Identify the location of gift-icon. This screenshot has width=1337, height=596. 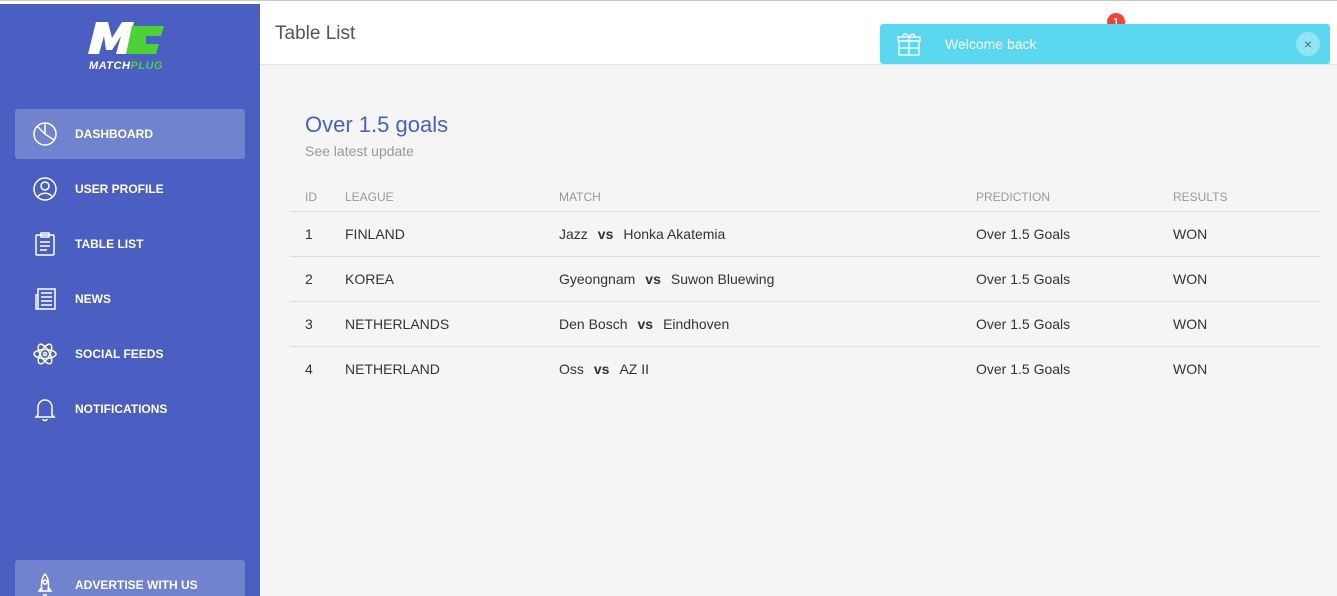
(909, 44).